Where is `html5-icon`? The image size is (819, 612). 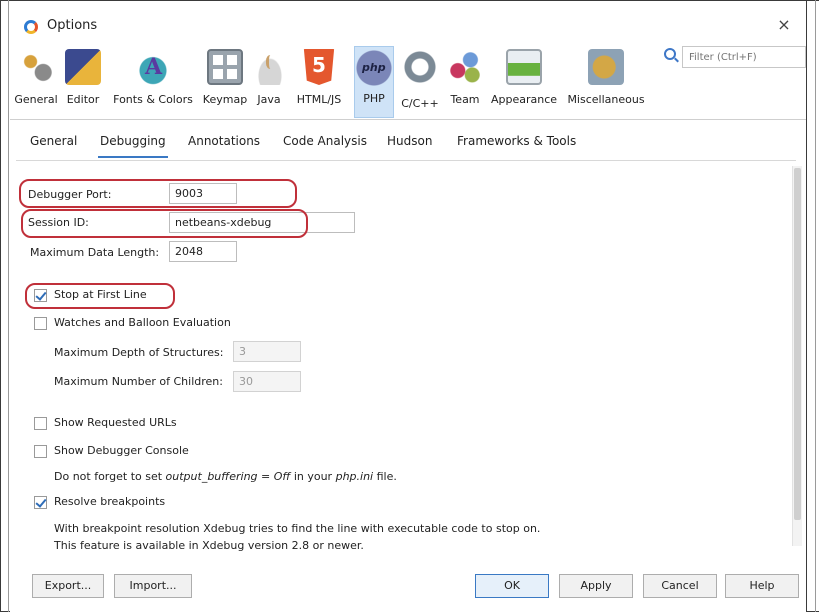
html5-icon is located at coordinates (319, 67).